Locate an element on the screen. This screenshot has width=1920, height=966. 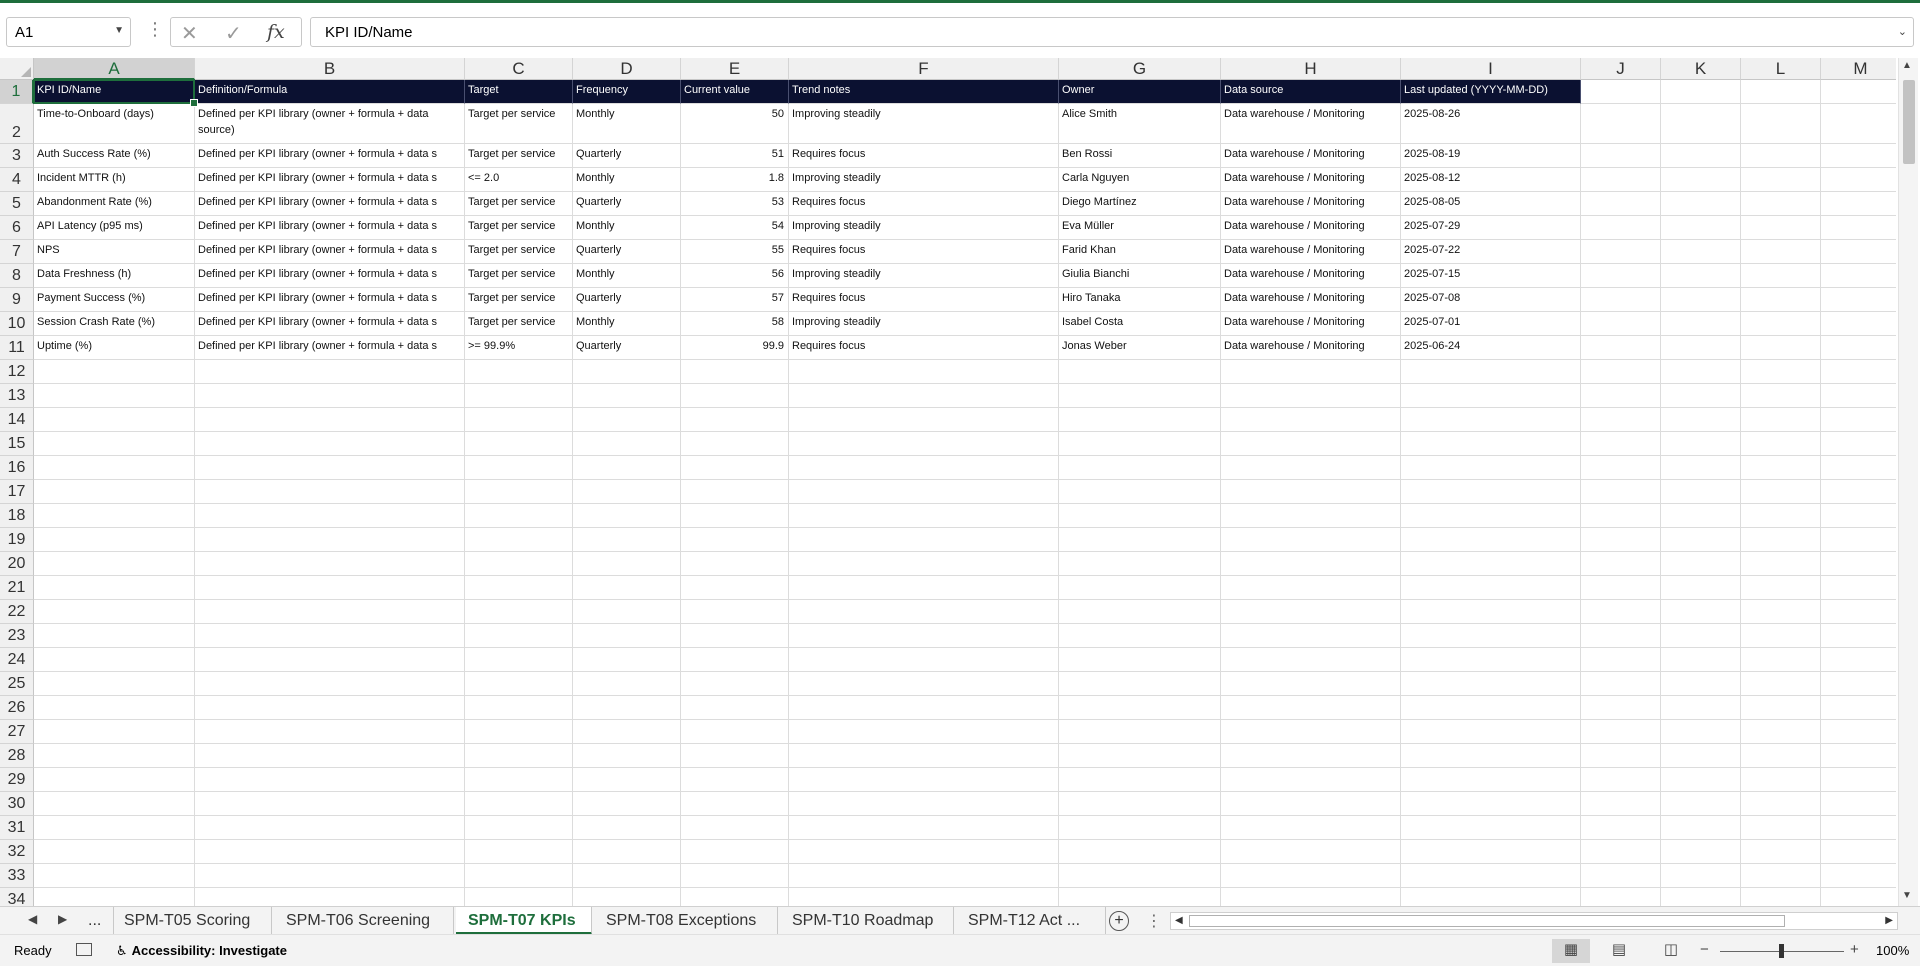
cell-a14 is located at coordinates (114, 420).